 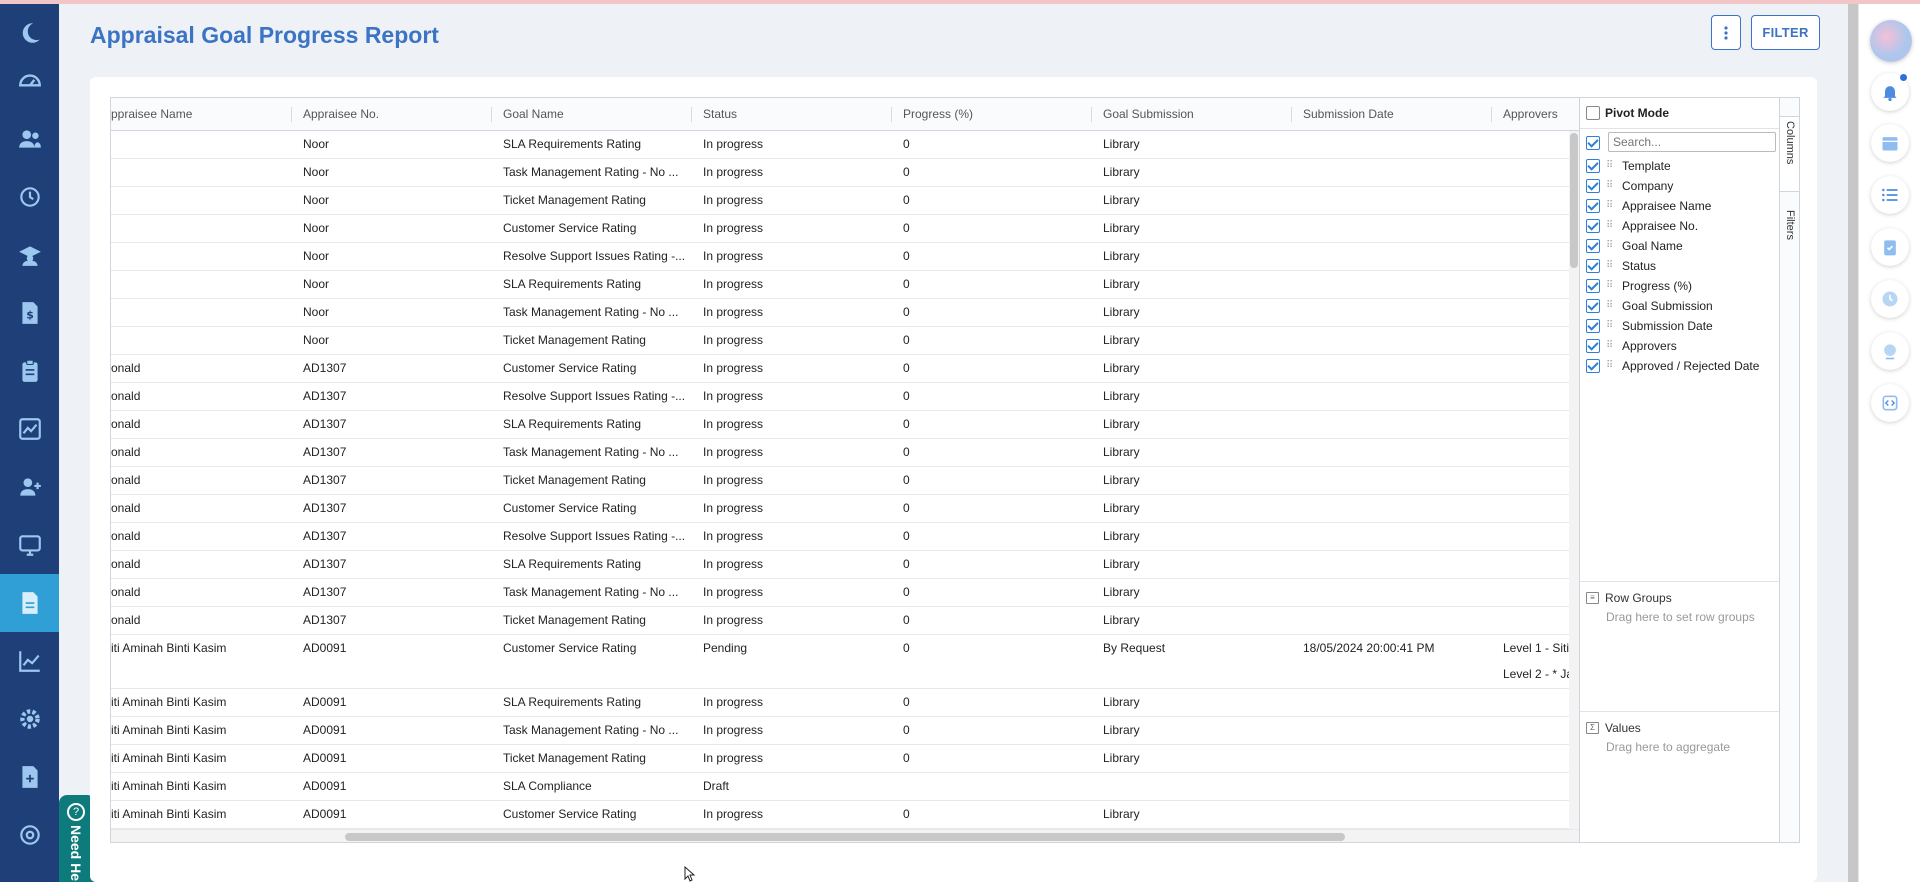 What do you see at coordinates (1634, 245) in the screenshot?
I see `column-toggle-item: ⠿ Goal Name` at bounding box center [1634, 245].